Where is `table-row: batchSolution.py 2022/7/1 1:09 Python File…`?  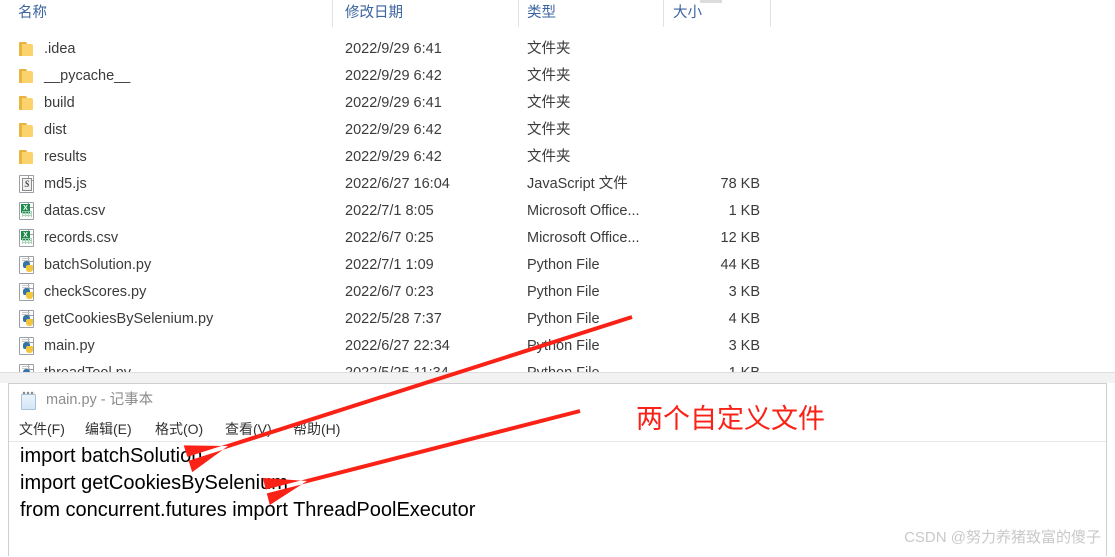 table-row: batchSolution.py 2022/7/1 1:09 Python File… is located at coordinates (557, 265).